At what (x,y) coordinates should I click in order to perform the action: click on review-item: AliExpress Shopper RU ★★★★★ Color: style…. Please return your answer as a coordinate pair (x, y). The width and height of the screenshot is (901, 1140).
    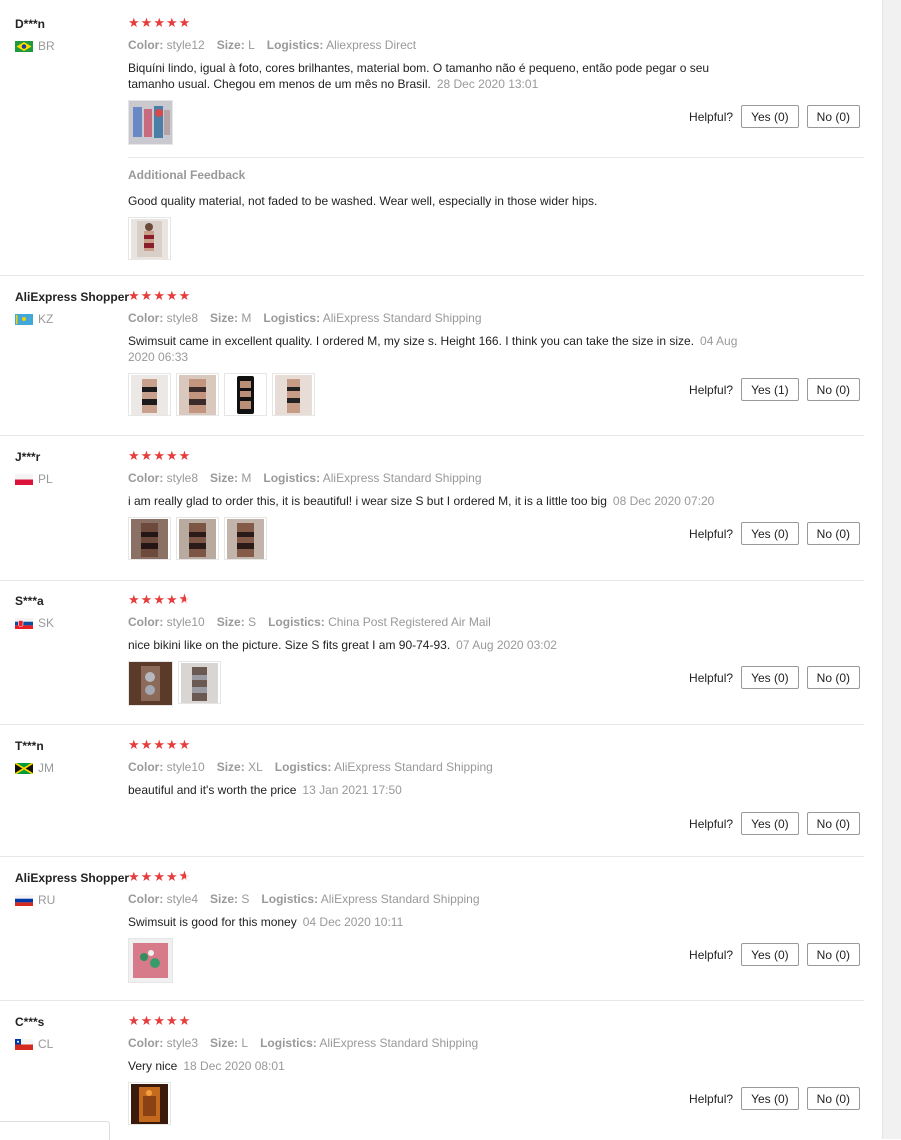
    Looking at the image, I should click on (440, 932).